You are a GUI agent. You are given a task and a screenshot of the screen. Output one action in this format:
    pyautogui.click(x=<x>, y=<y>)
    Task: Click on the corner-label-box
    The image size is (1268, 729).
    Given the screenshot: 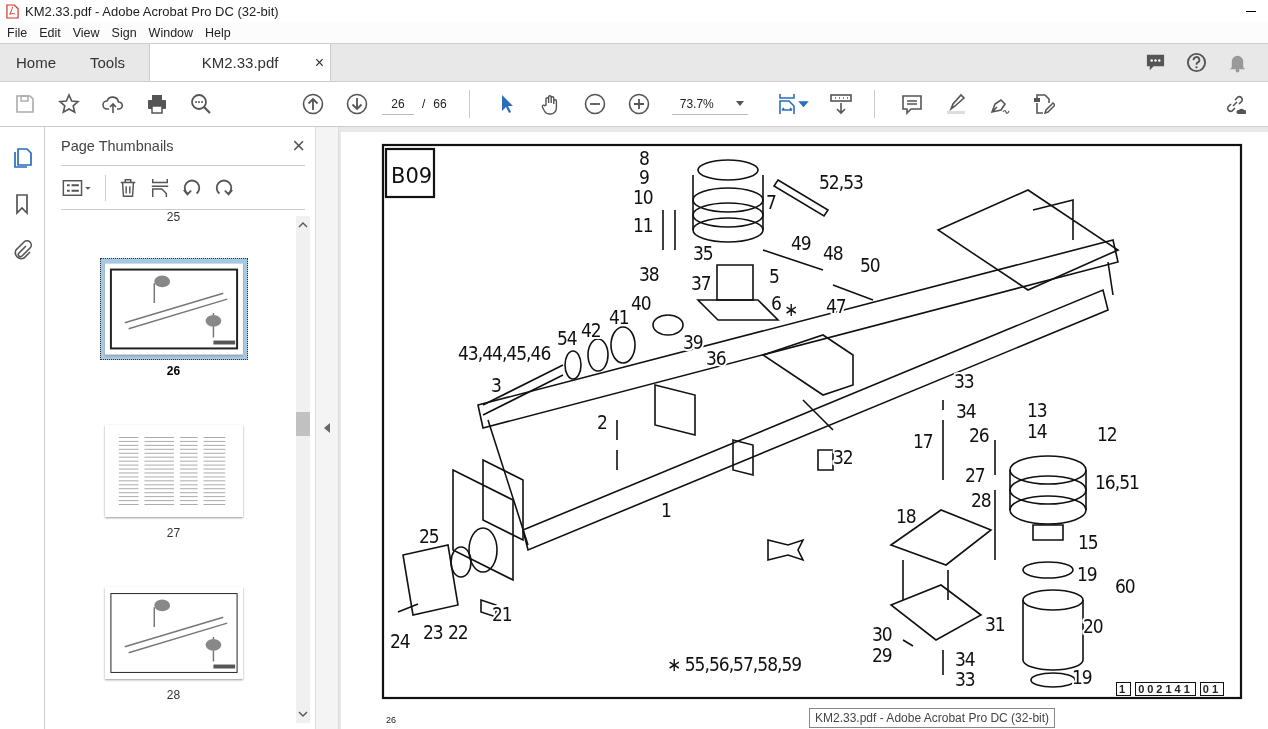 What is the action you would take?
    pyautogui.click(x=410, y=173)
    